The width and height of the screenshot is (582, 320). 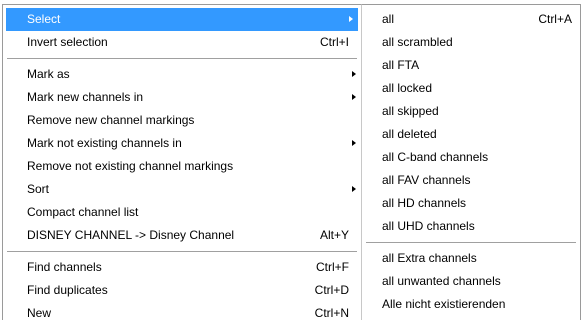 I want to click on menu-item-label: all, so click(x=388, y=19).